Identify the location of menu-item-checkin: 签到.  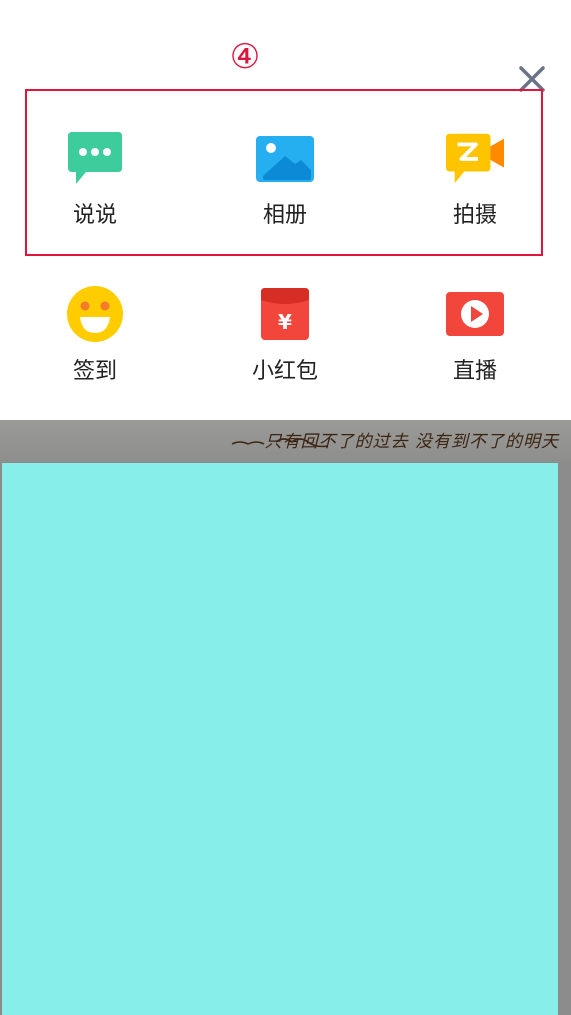
(95, 349).